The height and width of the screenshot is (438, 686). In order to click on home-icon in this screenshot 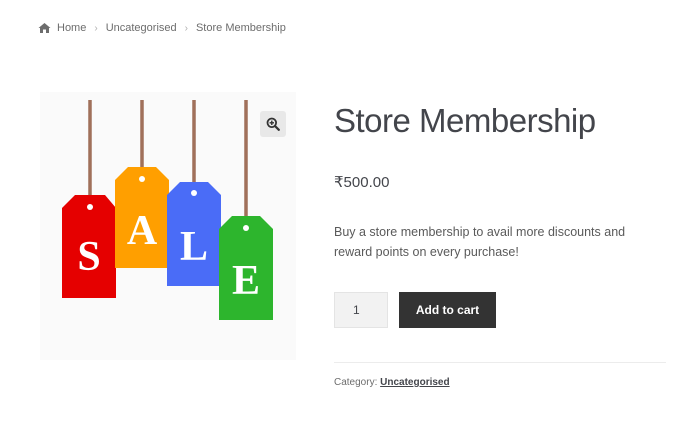, I will do `click(44, 28)`.